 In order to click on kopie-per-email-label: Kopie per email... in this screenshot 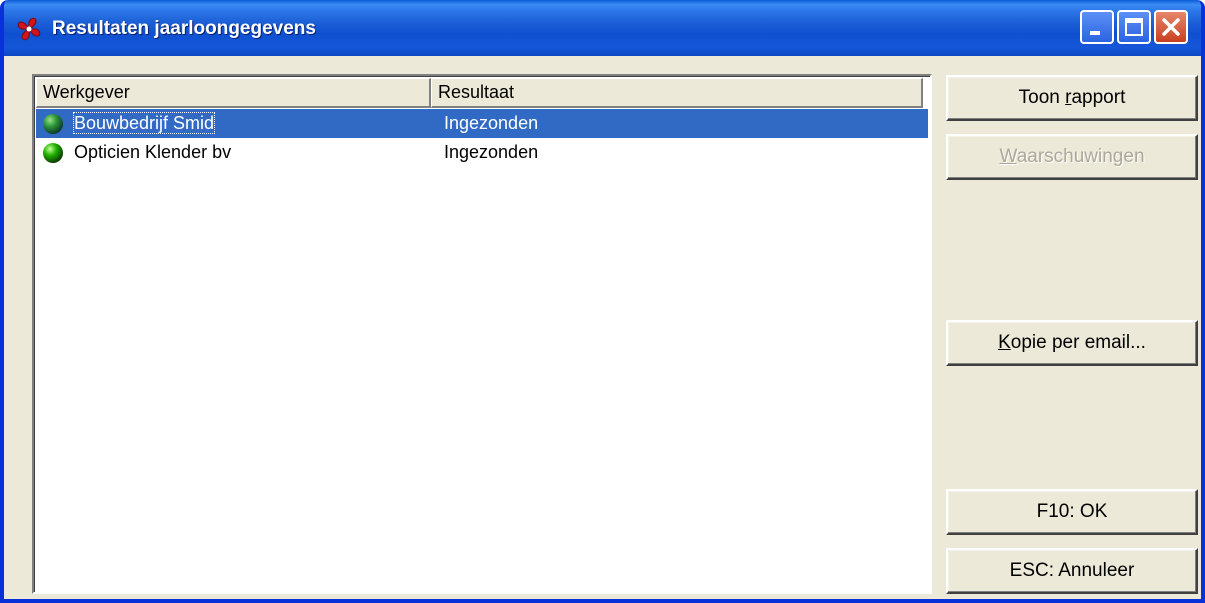, I will do `click(1072, 342)`.